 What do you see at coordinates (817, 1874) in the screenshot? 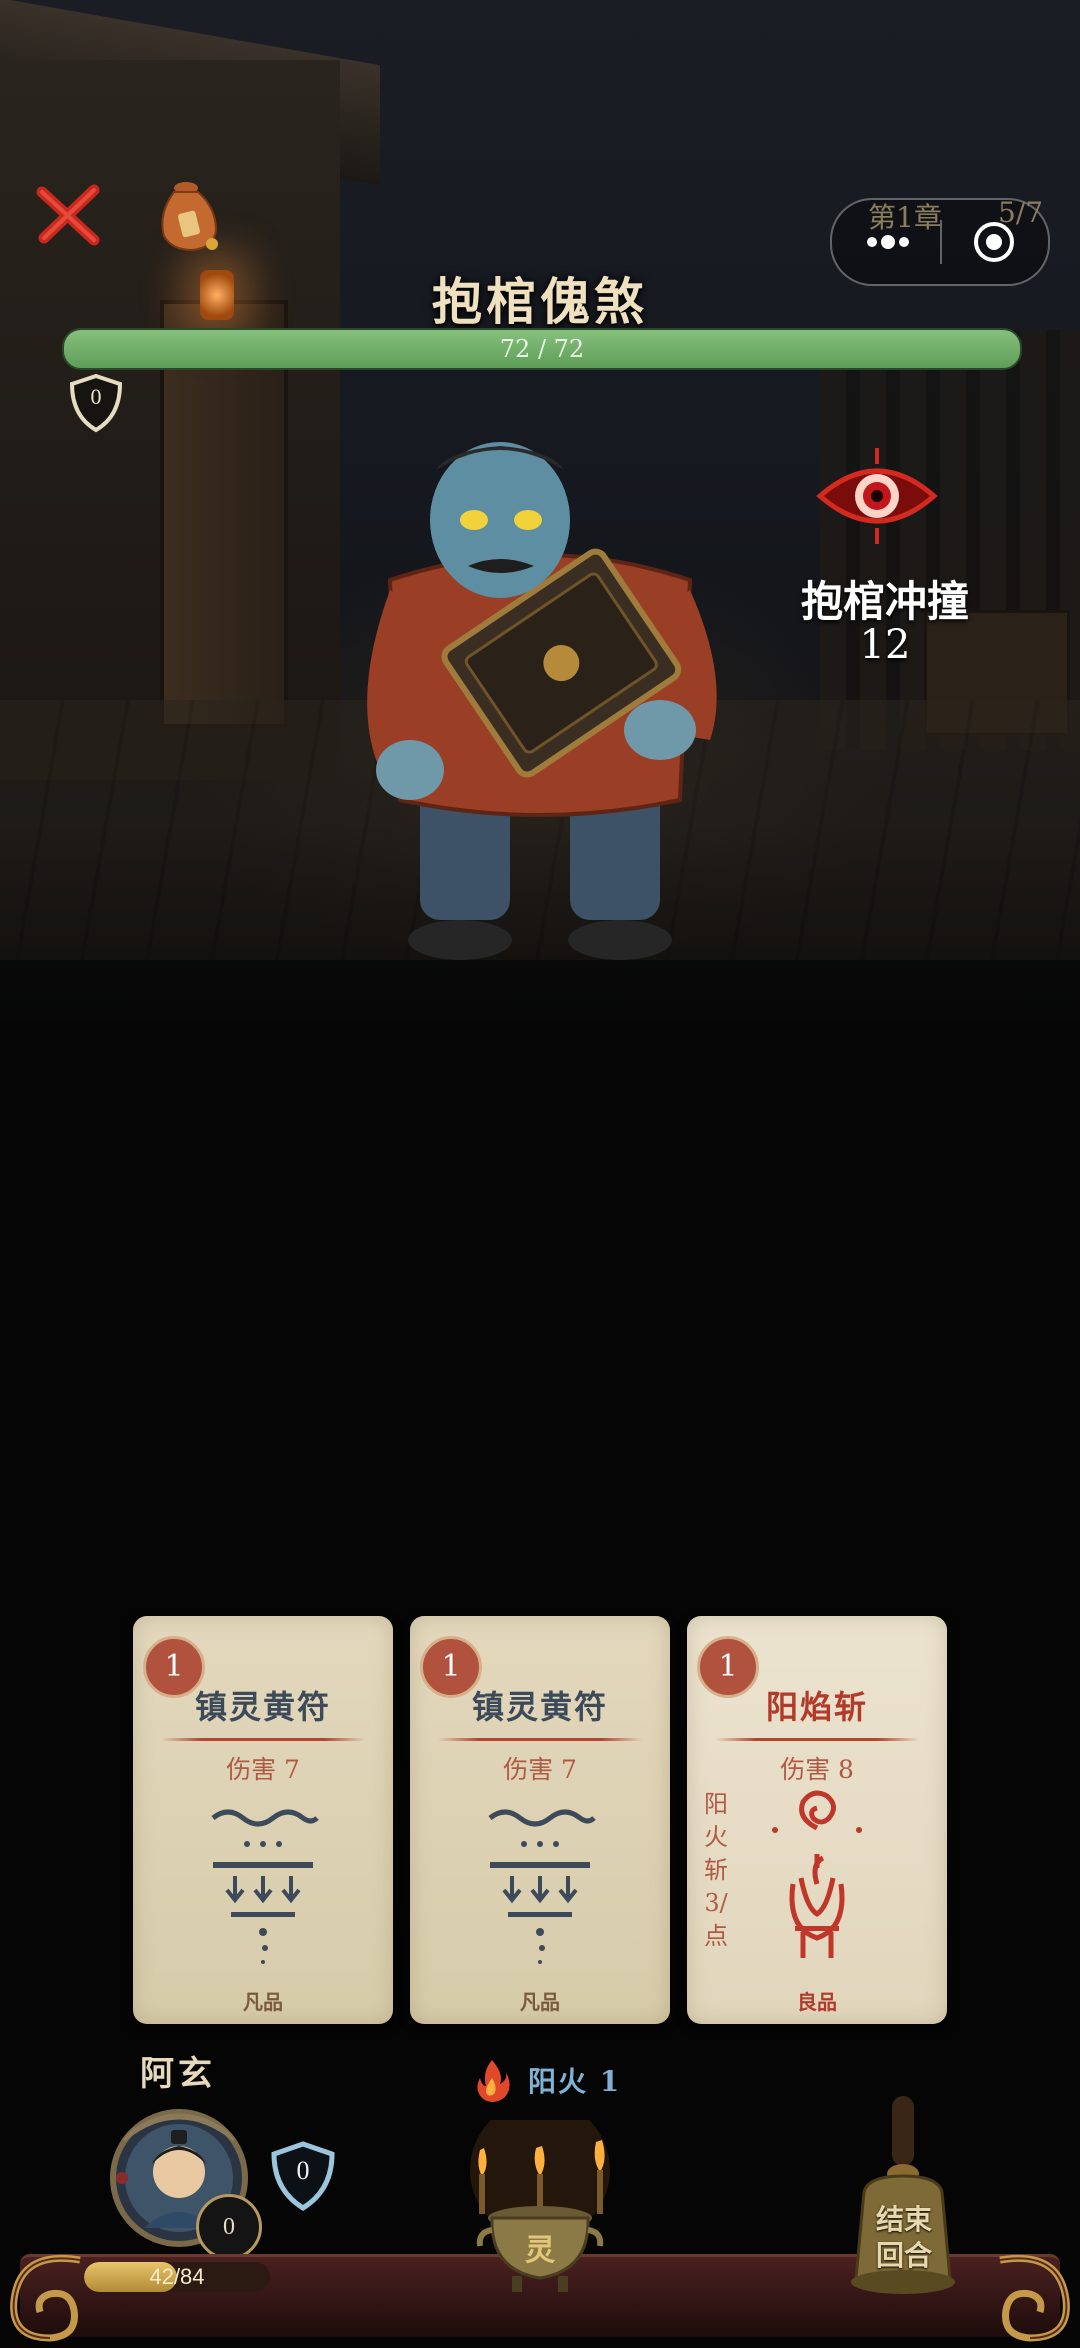
I see `flame-sigil-icon` at bounding box center [817, 1874].